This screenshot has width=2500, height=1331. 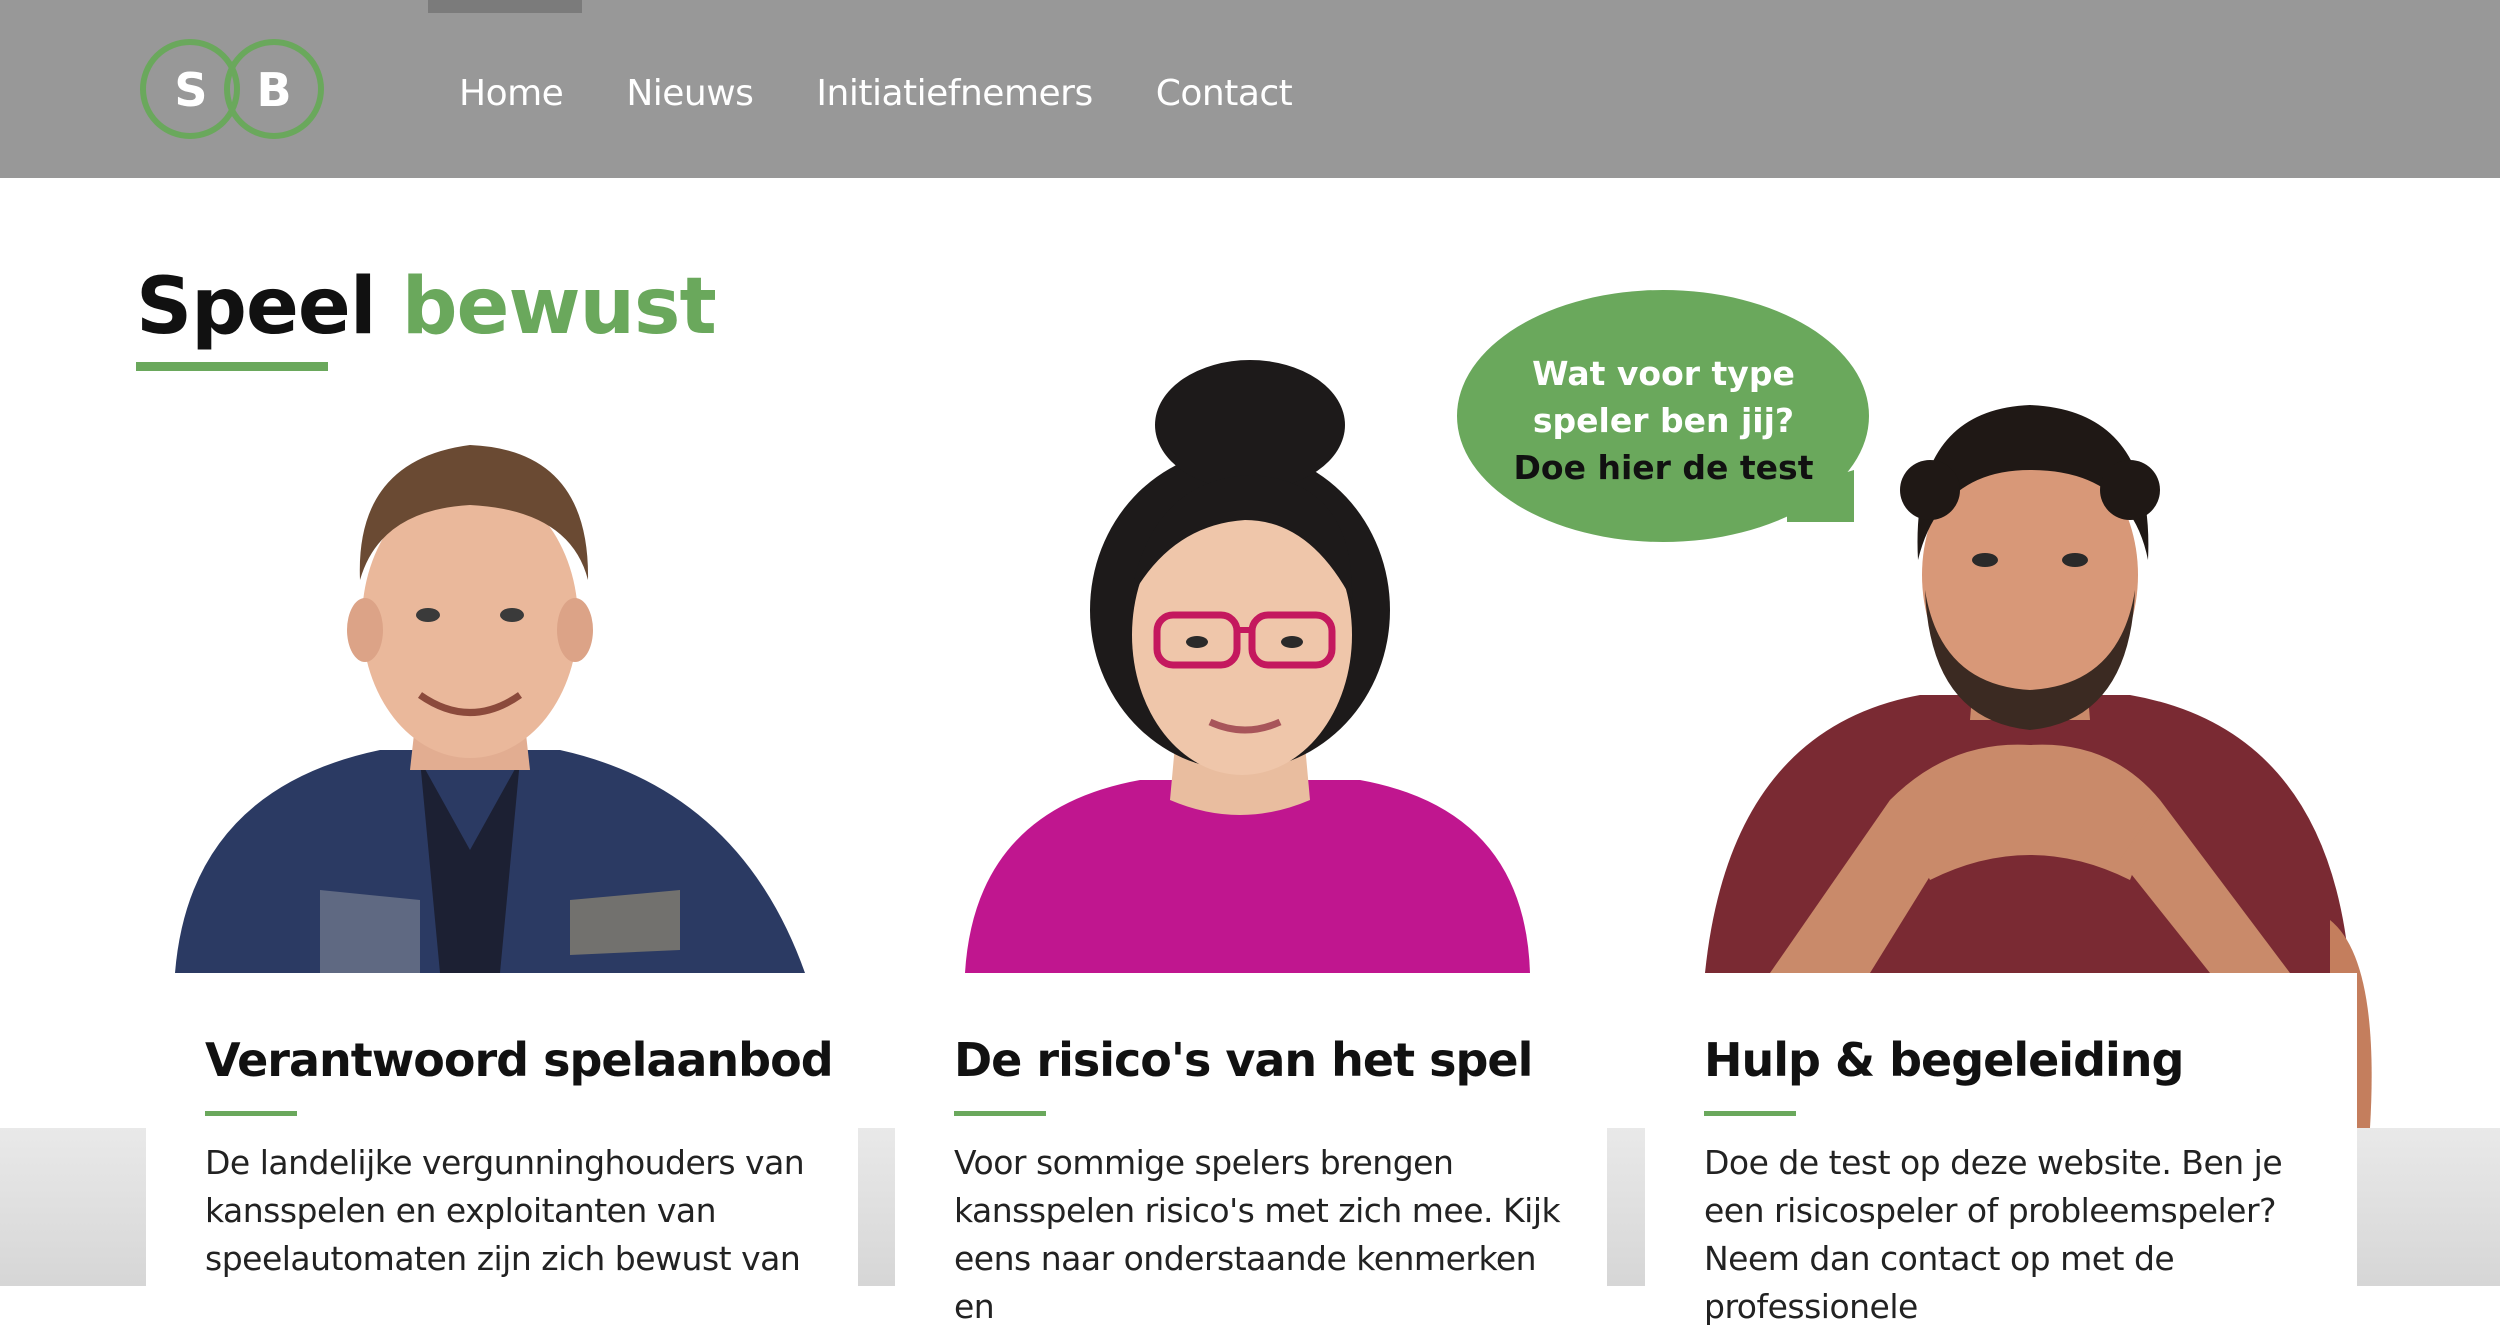 What do you see at coordinates (1663, 373) in the screenshot?
I see `bubble-question-line1: Wat voor type` at bounding box center [1663, 373].